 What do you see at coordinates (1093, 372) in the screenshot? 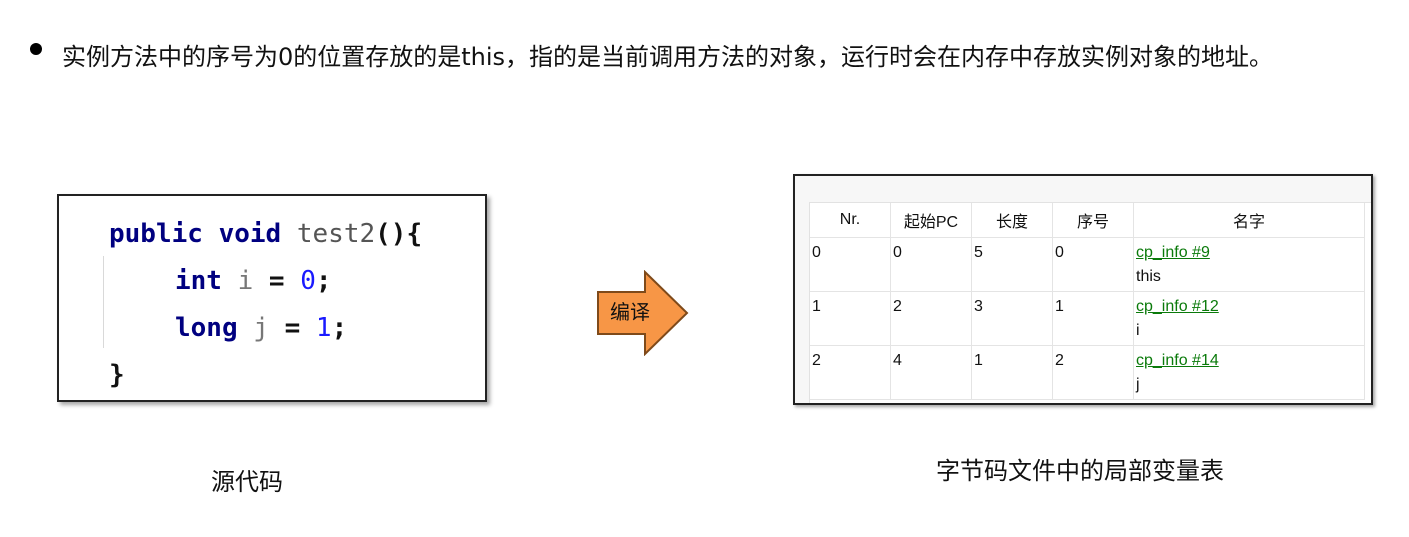
I see `cell-index: 2` at bounding box center [1093, 372].